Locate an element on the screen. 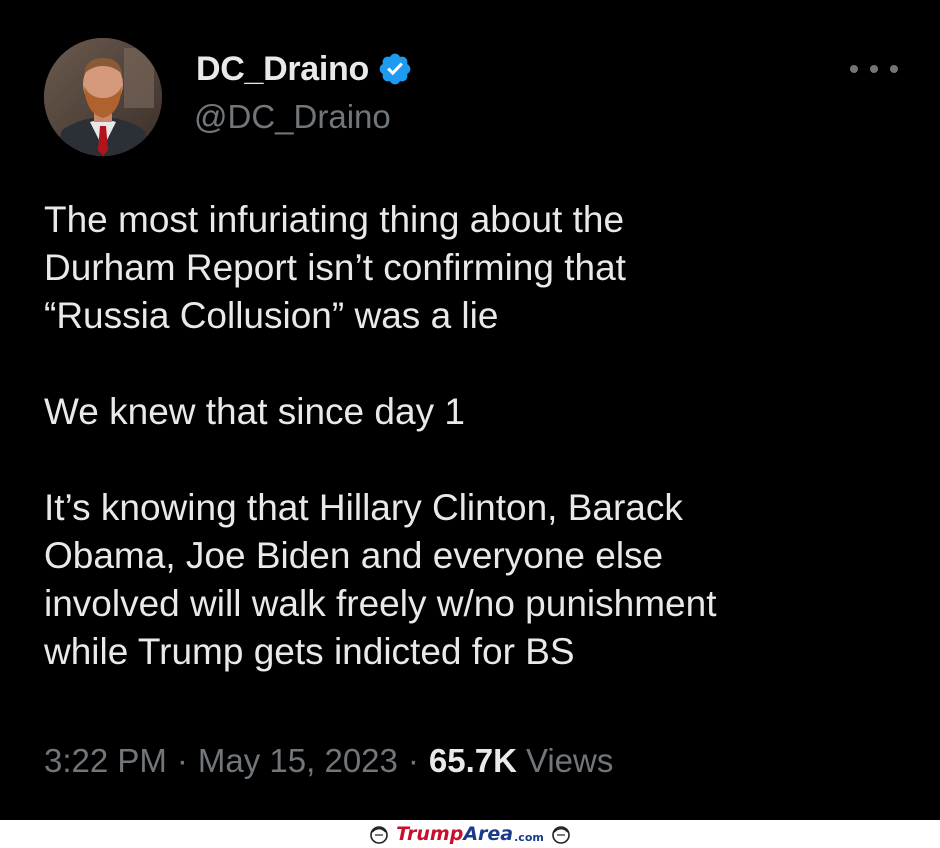 The height and width of the screenshot is (848, 940). avatar-photo is located at coordinates (103, 97).